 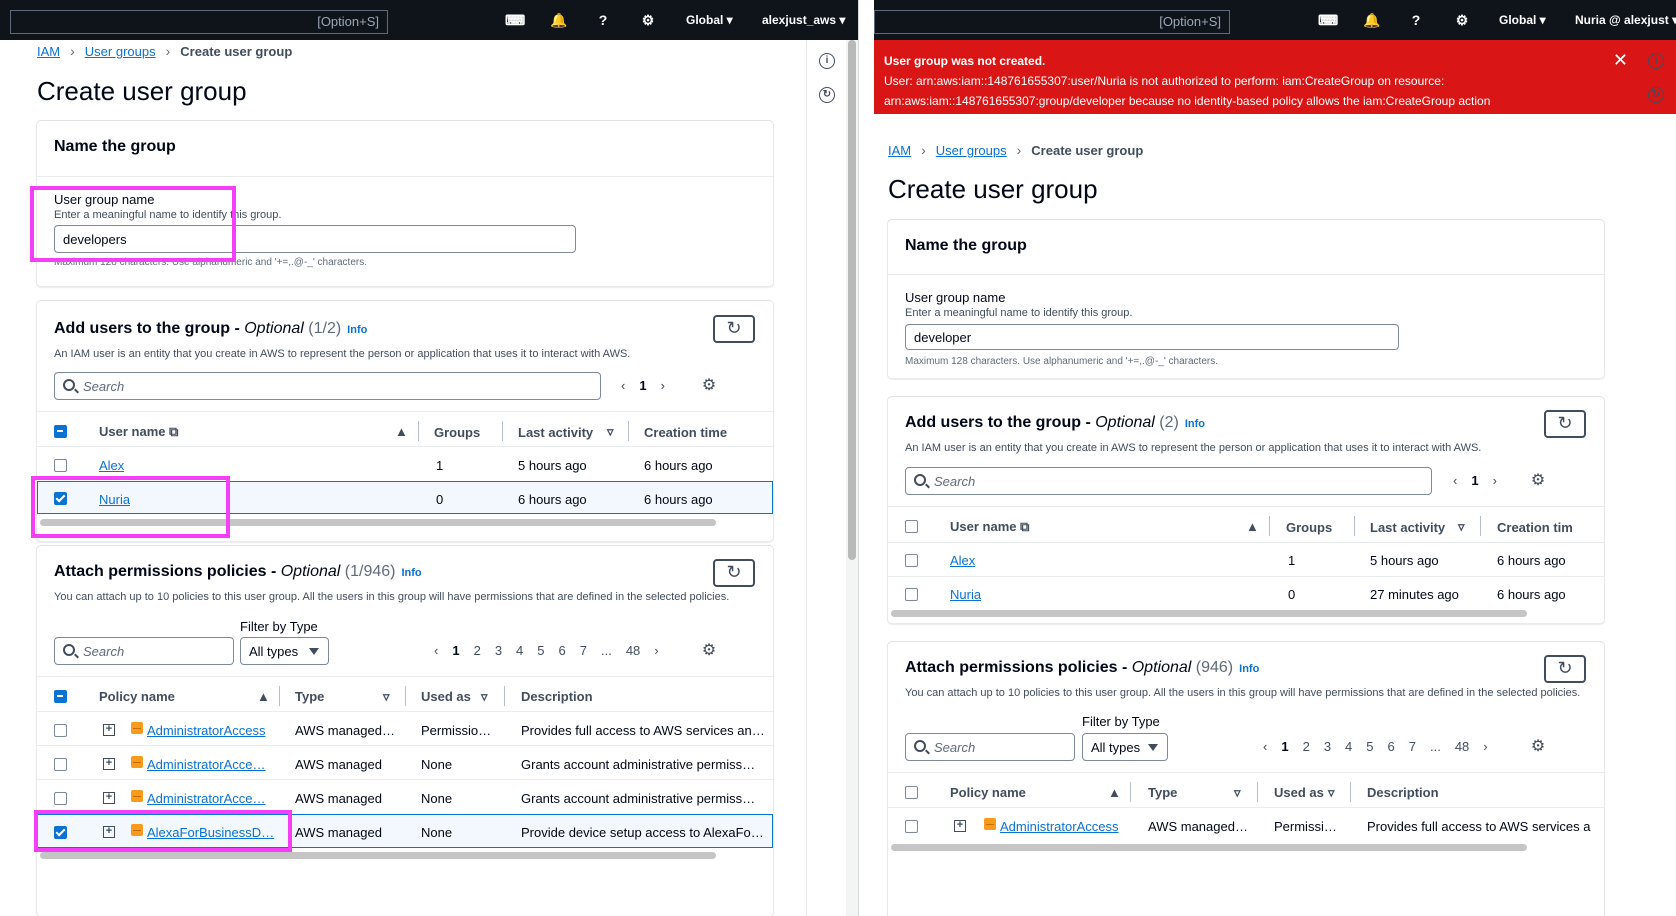 What do you see at coordinates (1152, 337) in the screenshot?
I see `group-name-input: developer` at bounding box center [1152, 337].